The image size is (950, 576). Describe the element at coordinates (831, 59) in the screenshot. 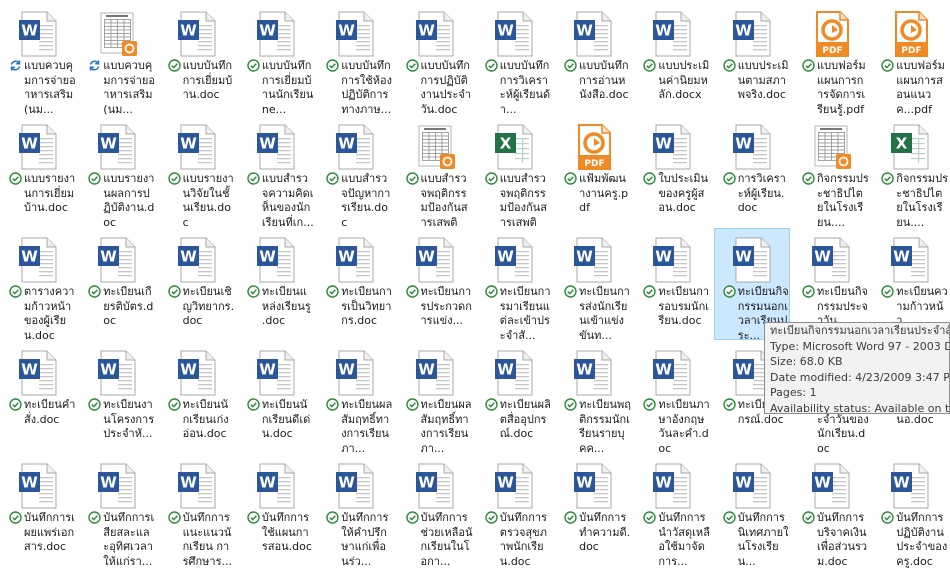

I see `file-item: PDF แบบฟอร์มแผนการการจัดการเรียนรู้.pdf` at that location.